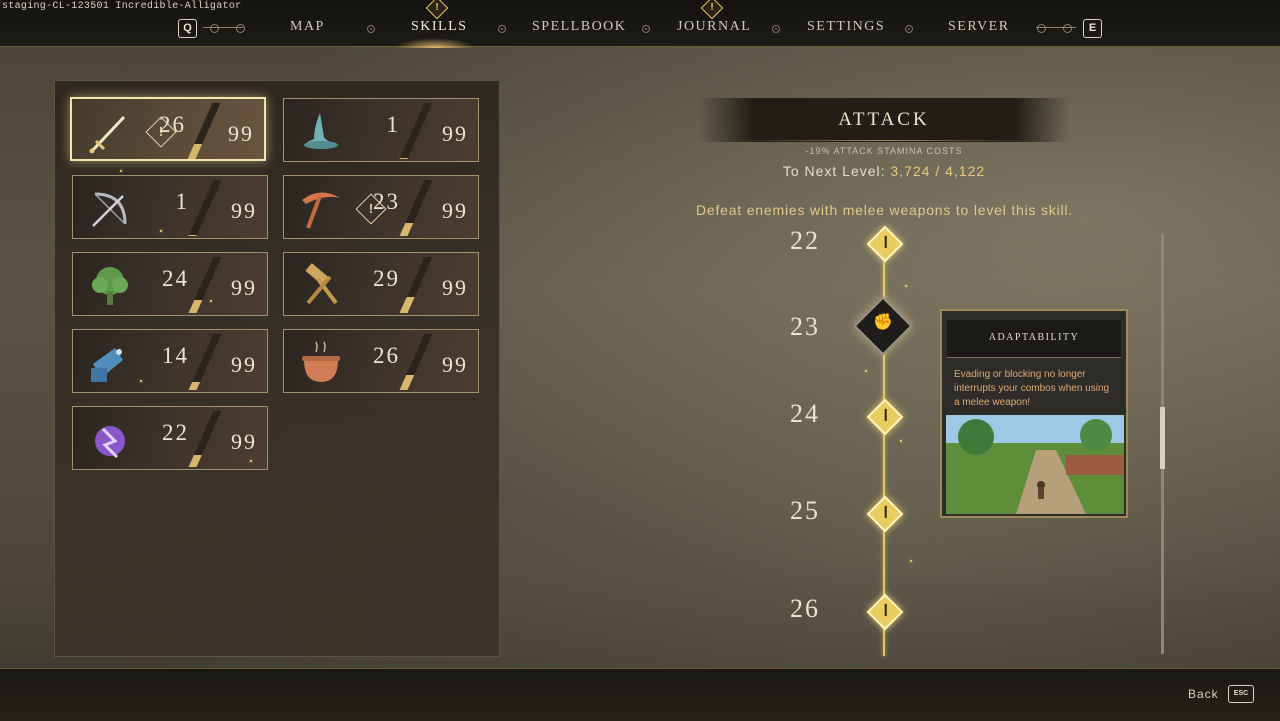  I want to click on level-number: 24, so click(805, 413).